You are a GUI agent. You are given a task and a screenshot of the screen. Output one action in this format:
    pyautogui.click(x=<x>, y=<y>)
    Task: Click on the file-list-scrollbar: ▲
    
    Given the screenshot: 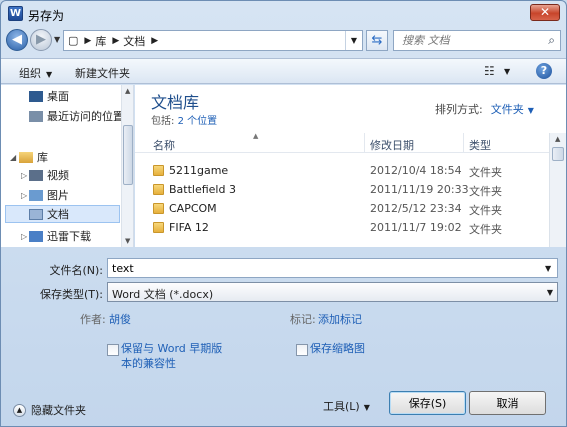 What is the action you would take?
    pyautogui.click(x=557, y=190)
    